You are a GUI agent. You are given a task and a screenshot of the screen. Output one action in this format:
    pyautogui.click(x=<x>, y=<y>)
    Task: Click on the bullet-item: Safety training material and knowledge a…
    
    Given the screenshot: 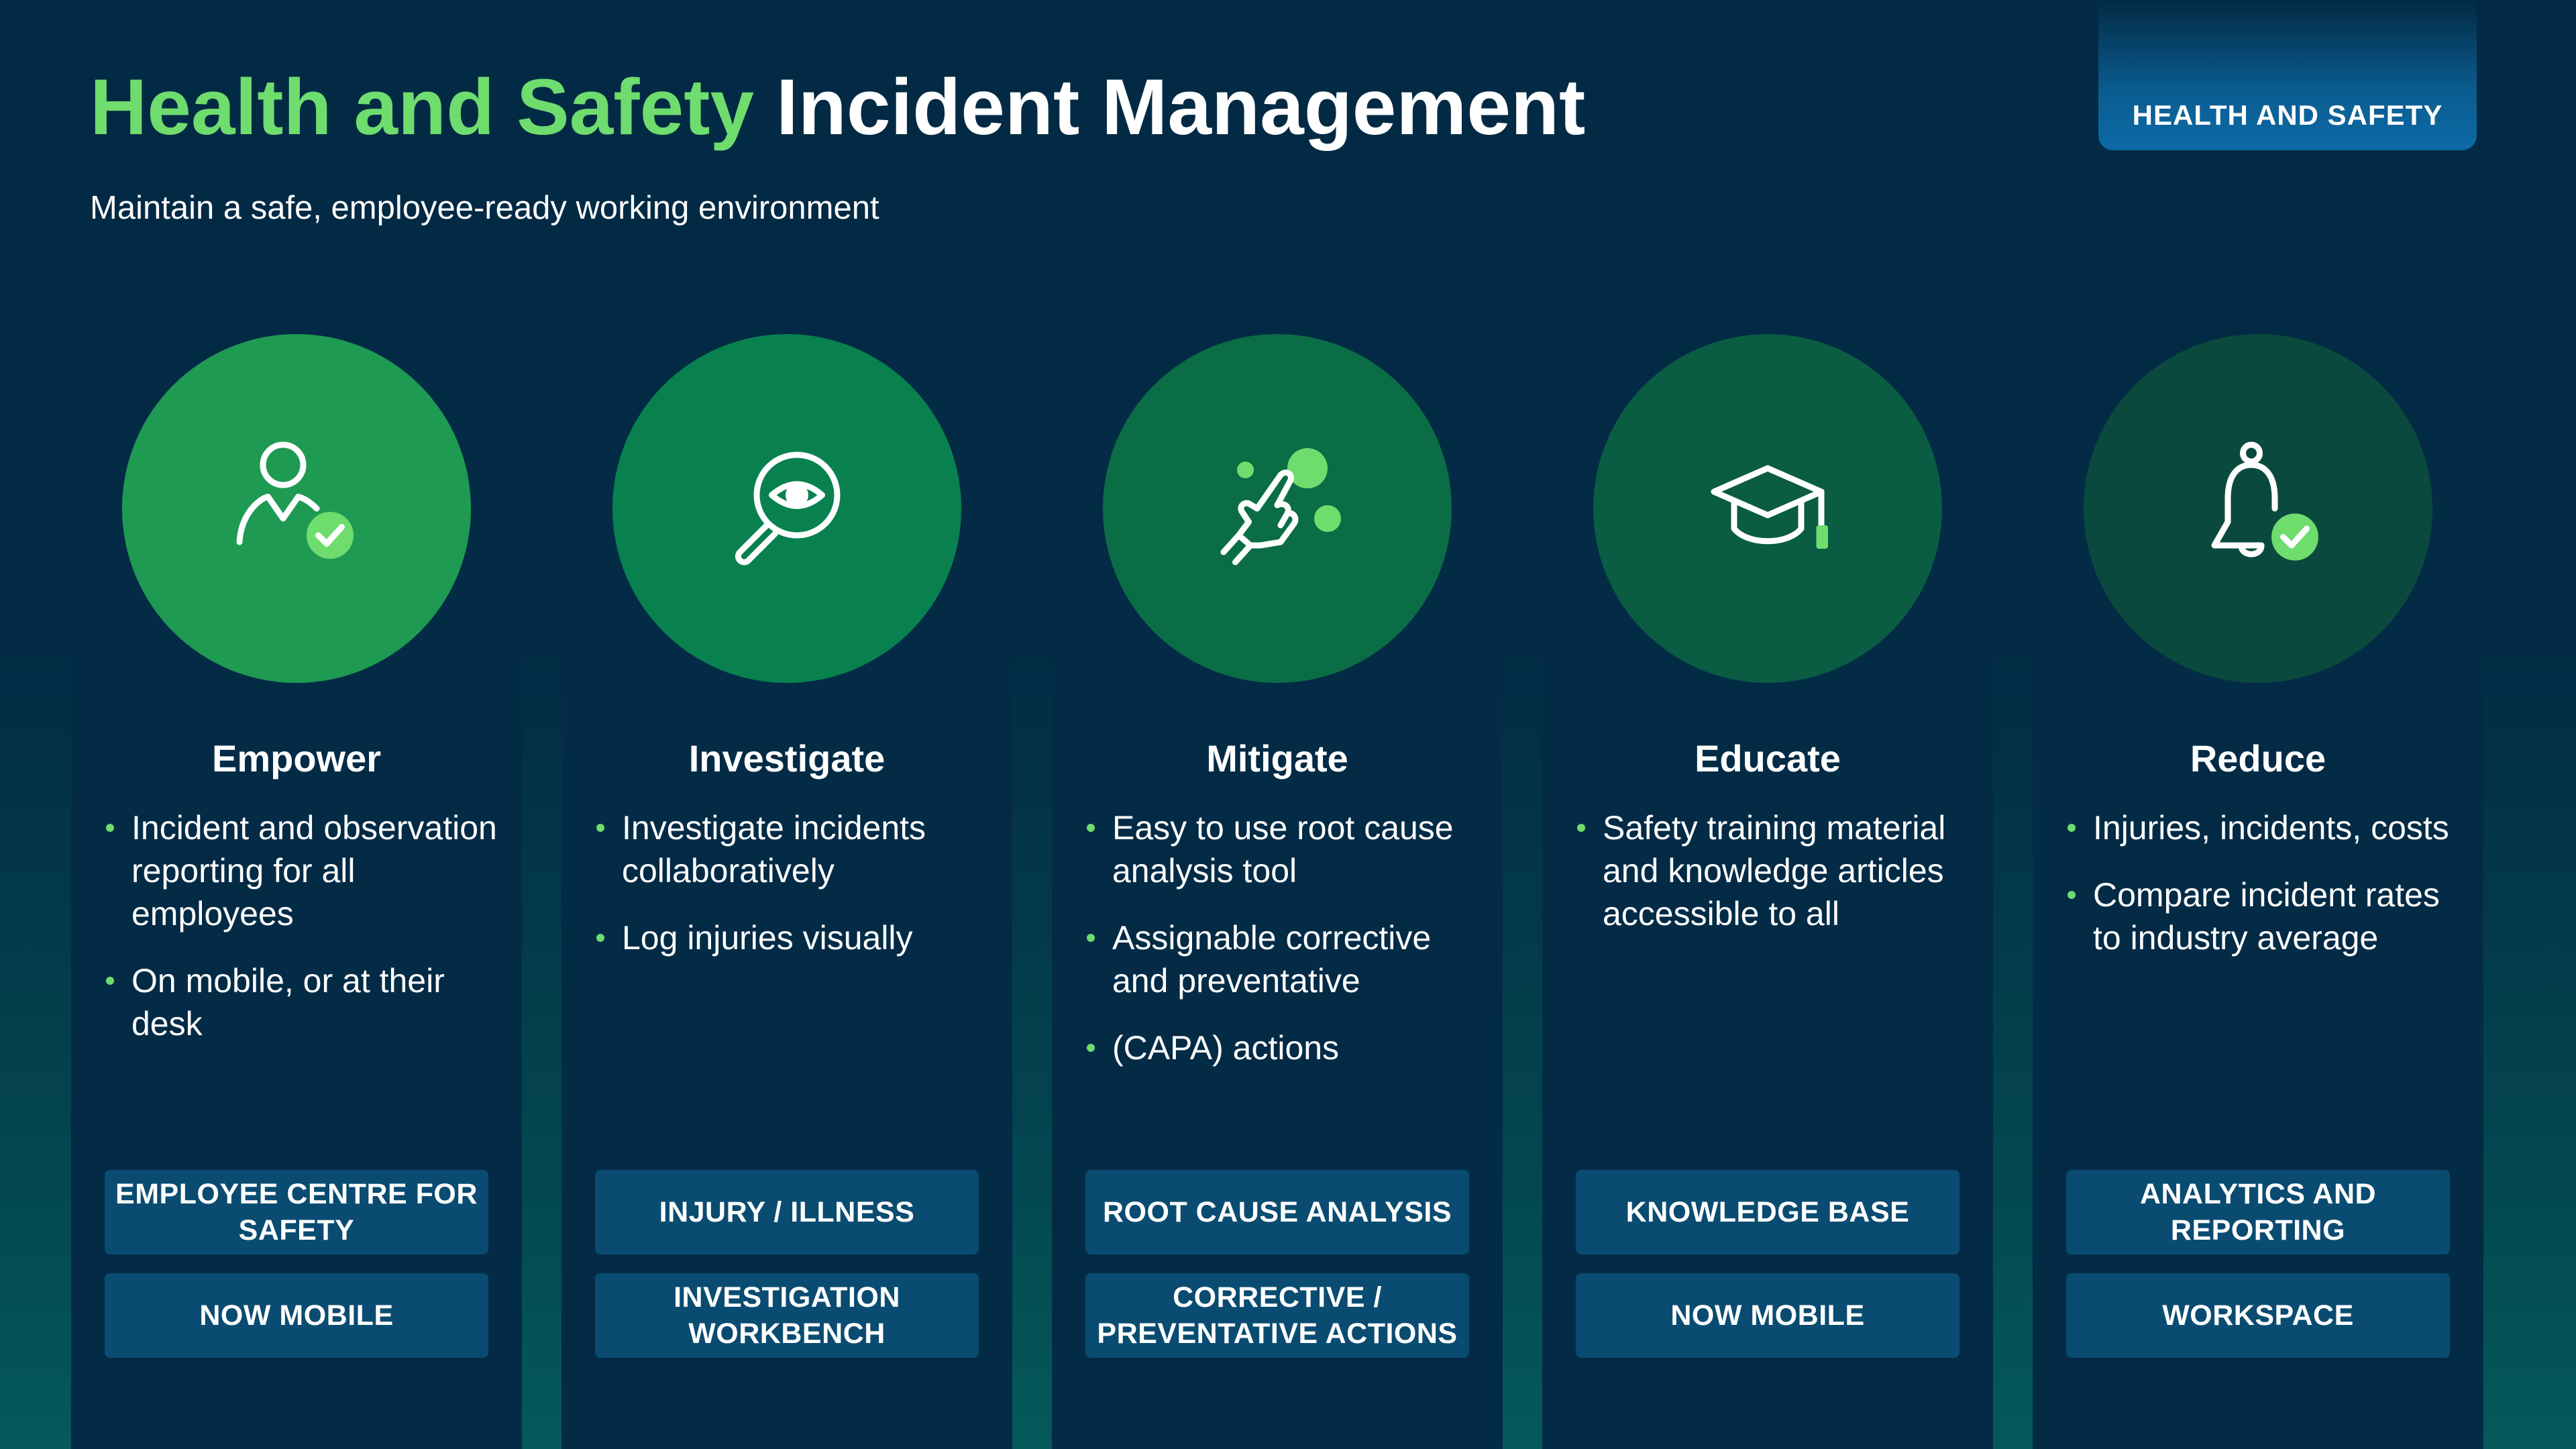 What is the action you would take?
    pyautogui.click(x=1773, y=870)
    